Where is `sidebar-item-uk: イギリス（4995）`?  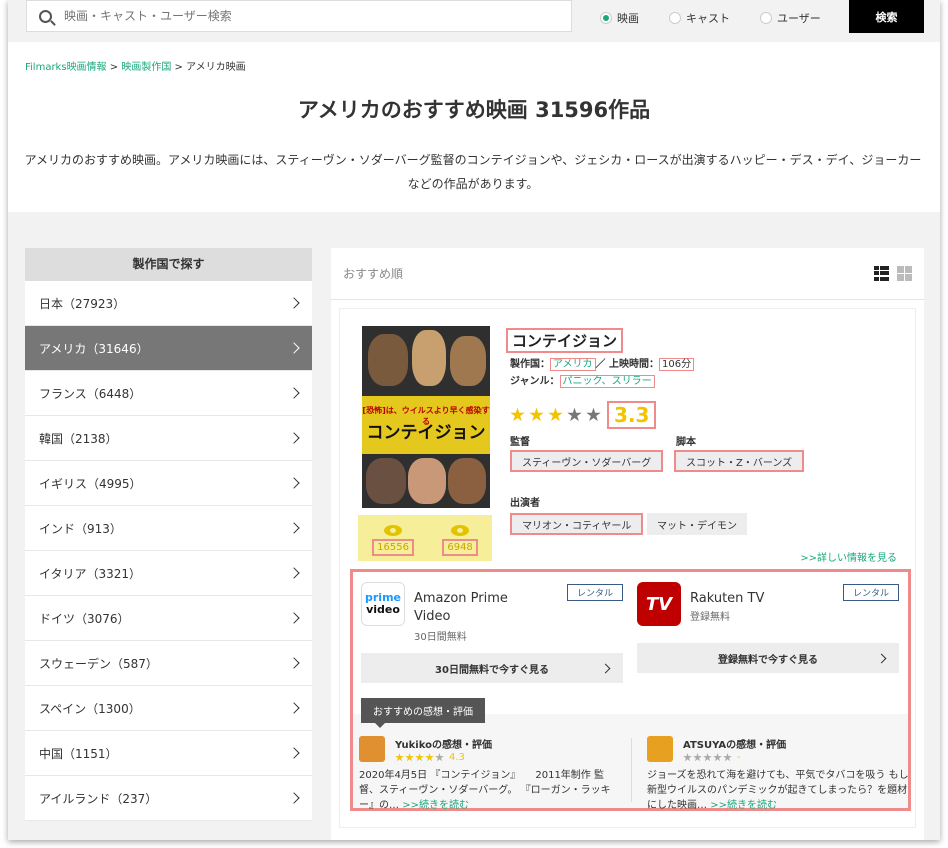 sidebar-item-uk: イギリス（4995） is located at coordinates (168, 483).